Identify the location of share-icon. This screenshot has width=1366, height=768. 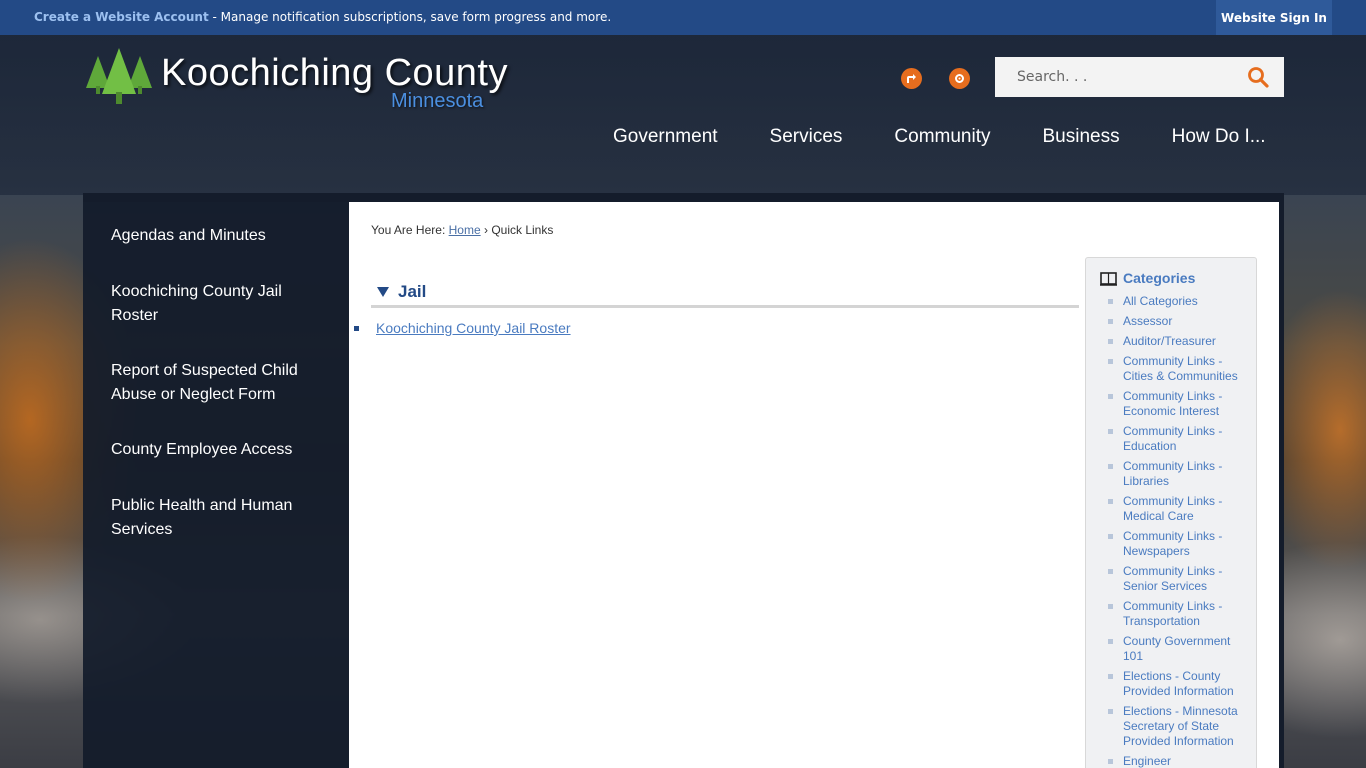
(911, 78).